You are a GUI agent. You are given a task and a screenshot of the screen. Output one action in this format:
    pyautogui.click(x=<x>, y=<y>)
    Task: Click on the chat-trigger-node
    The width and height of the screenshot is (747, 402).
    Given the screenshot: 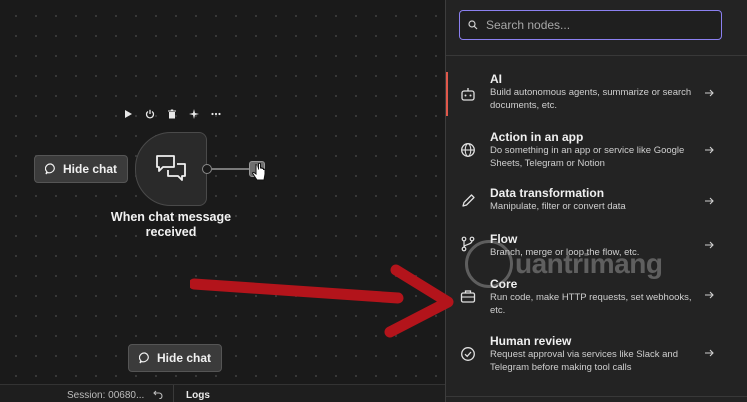 What is the action you would take?
    pyautogui.click(x=171, y=169)
    